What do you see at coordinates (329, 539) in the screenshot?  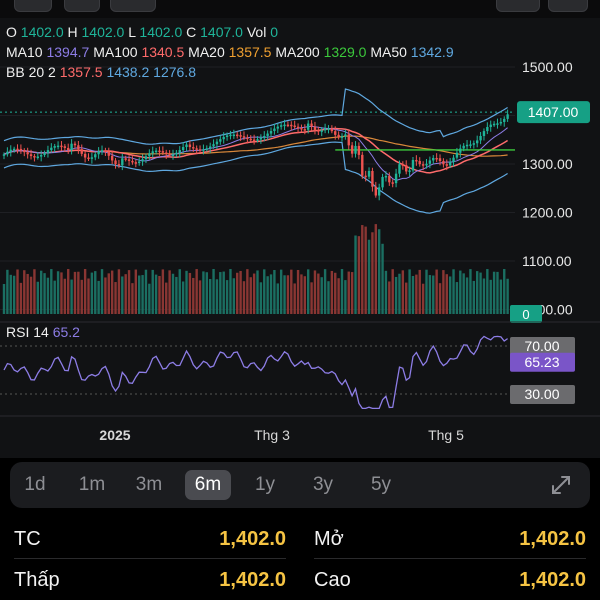 I see `stat-label-mo: Mở` at bounding box center [329, 539].